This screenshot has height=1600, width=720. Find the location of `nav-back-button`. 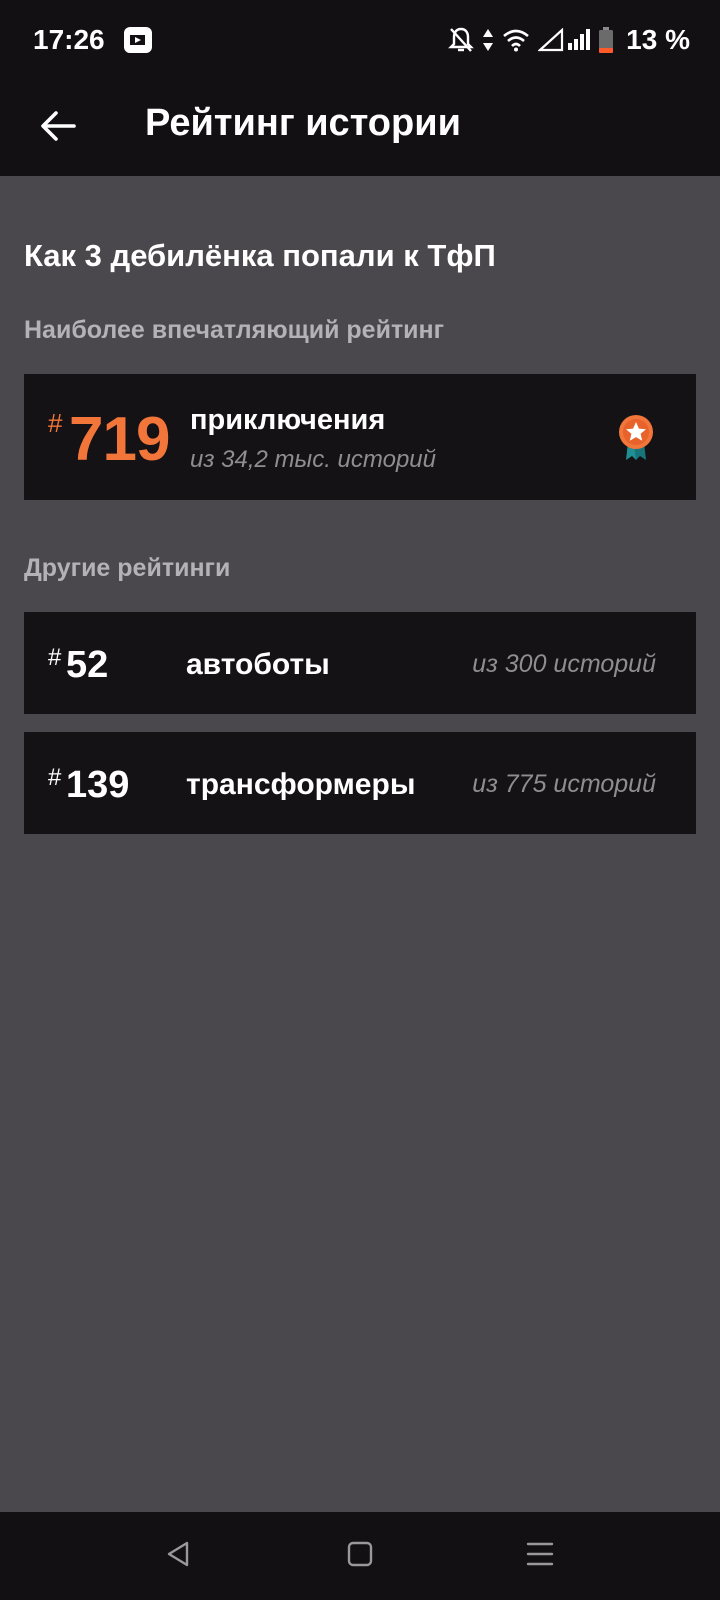

nav-back-button is located at coordinates (178, 1556).